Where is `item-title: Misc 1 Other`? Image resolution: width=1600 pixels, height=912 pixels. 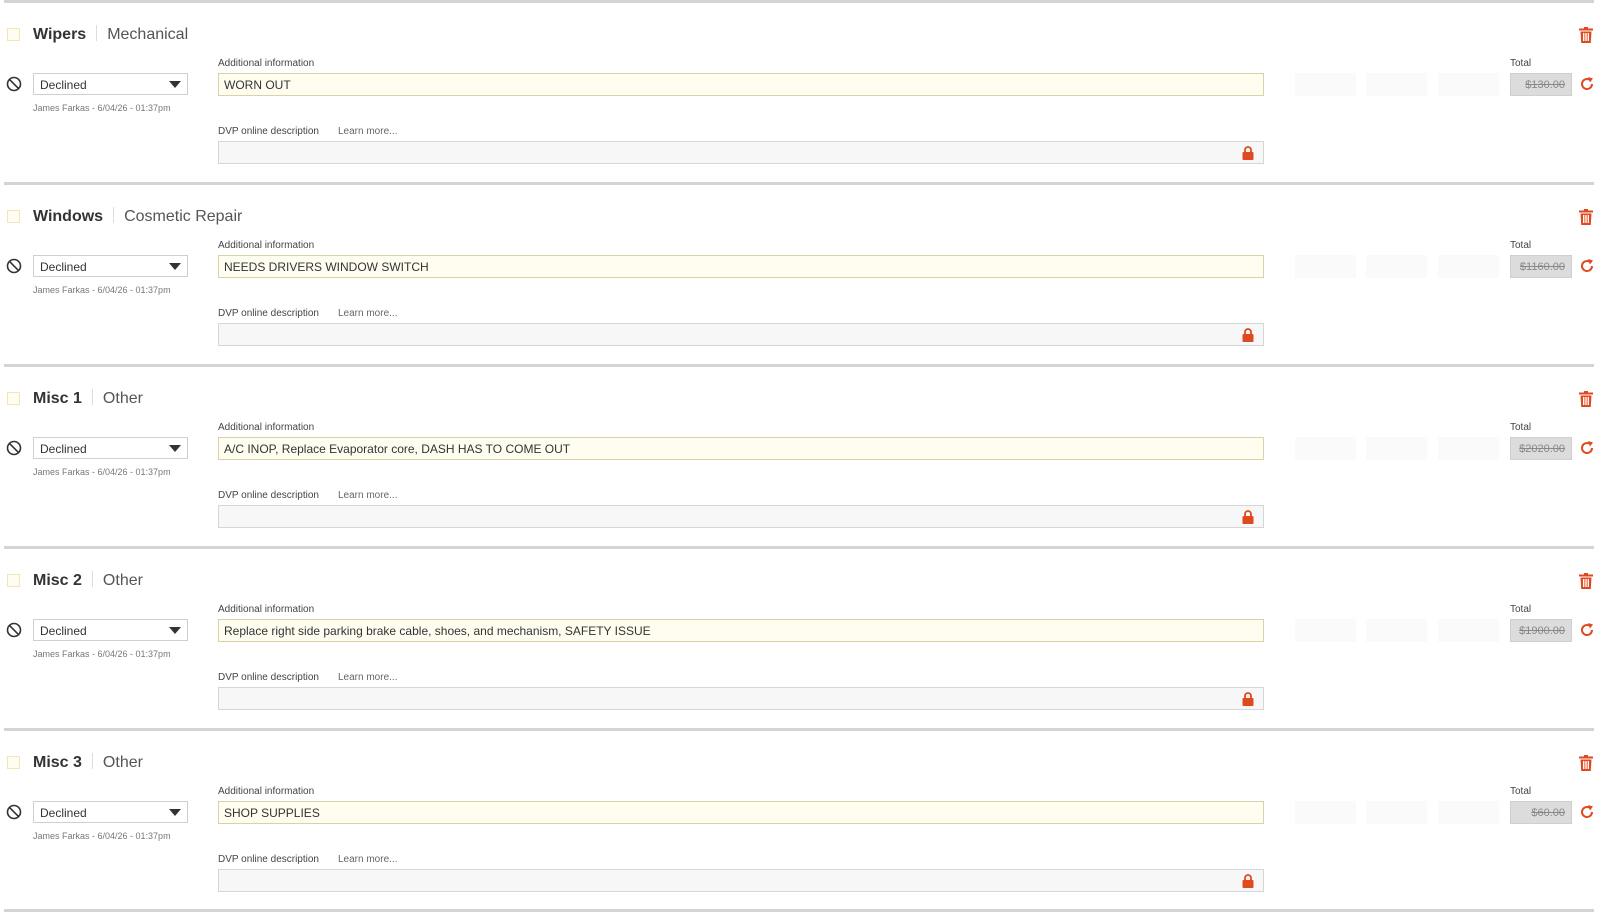 item-title: Misc 1 Other is located at coordinates (88, 398).